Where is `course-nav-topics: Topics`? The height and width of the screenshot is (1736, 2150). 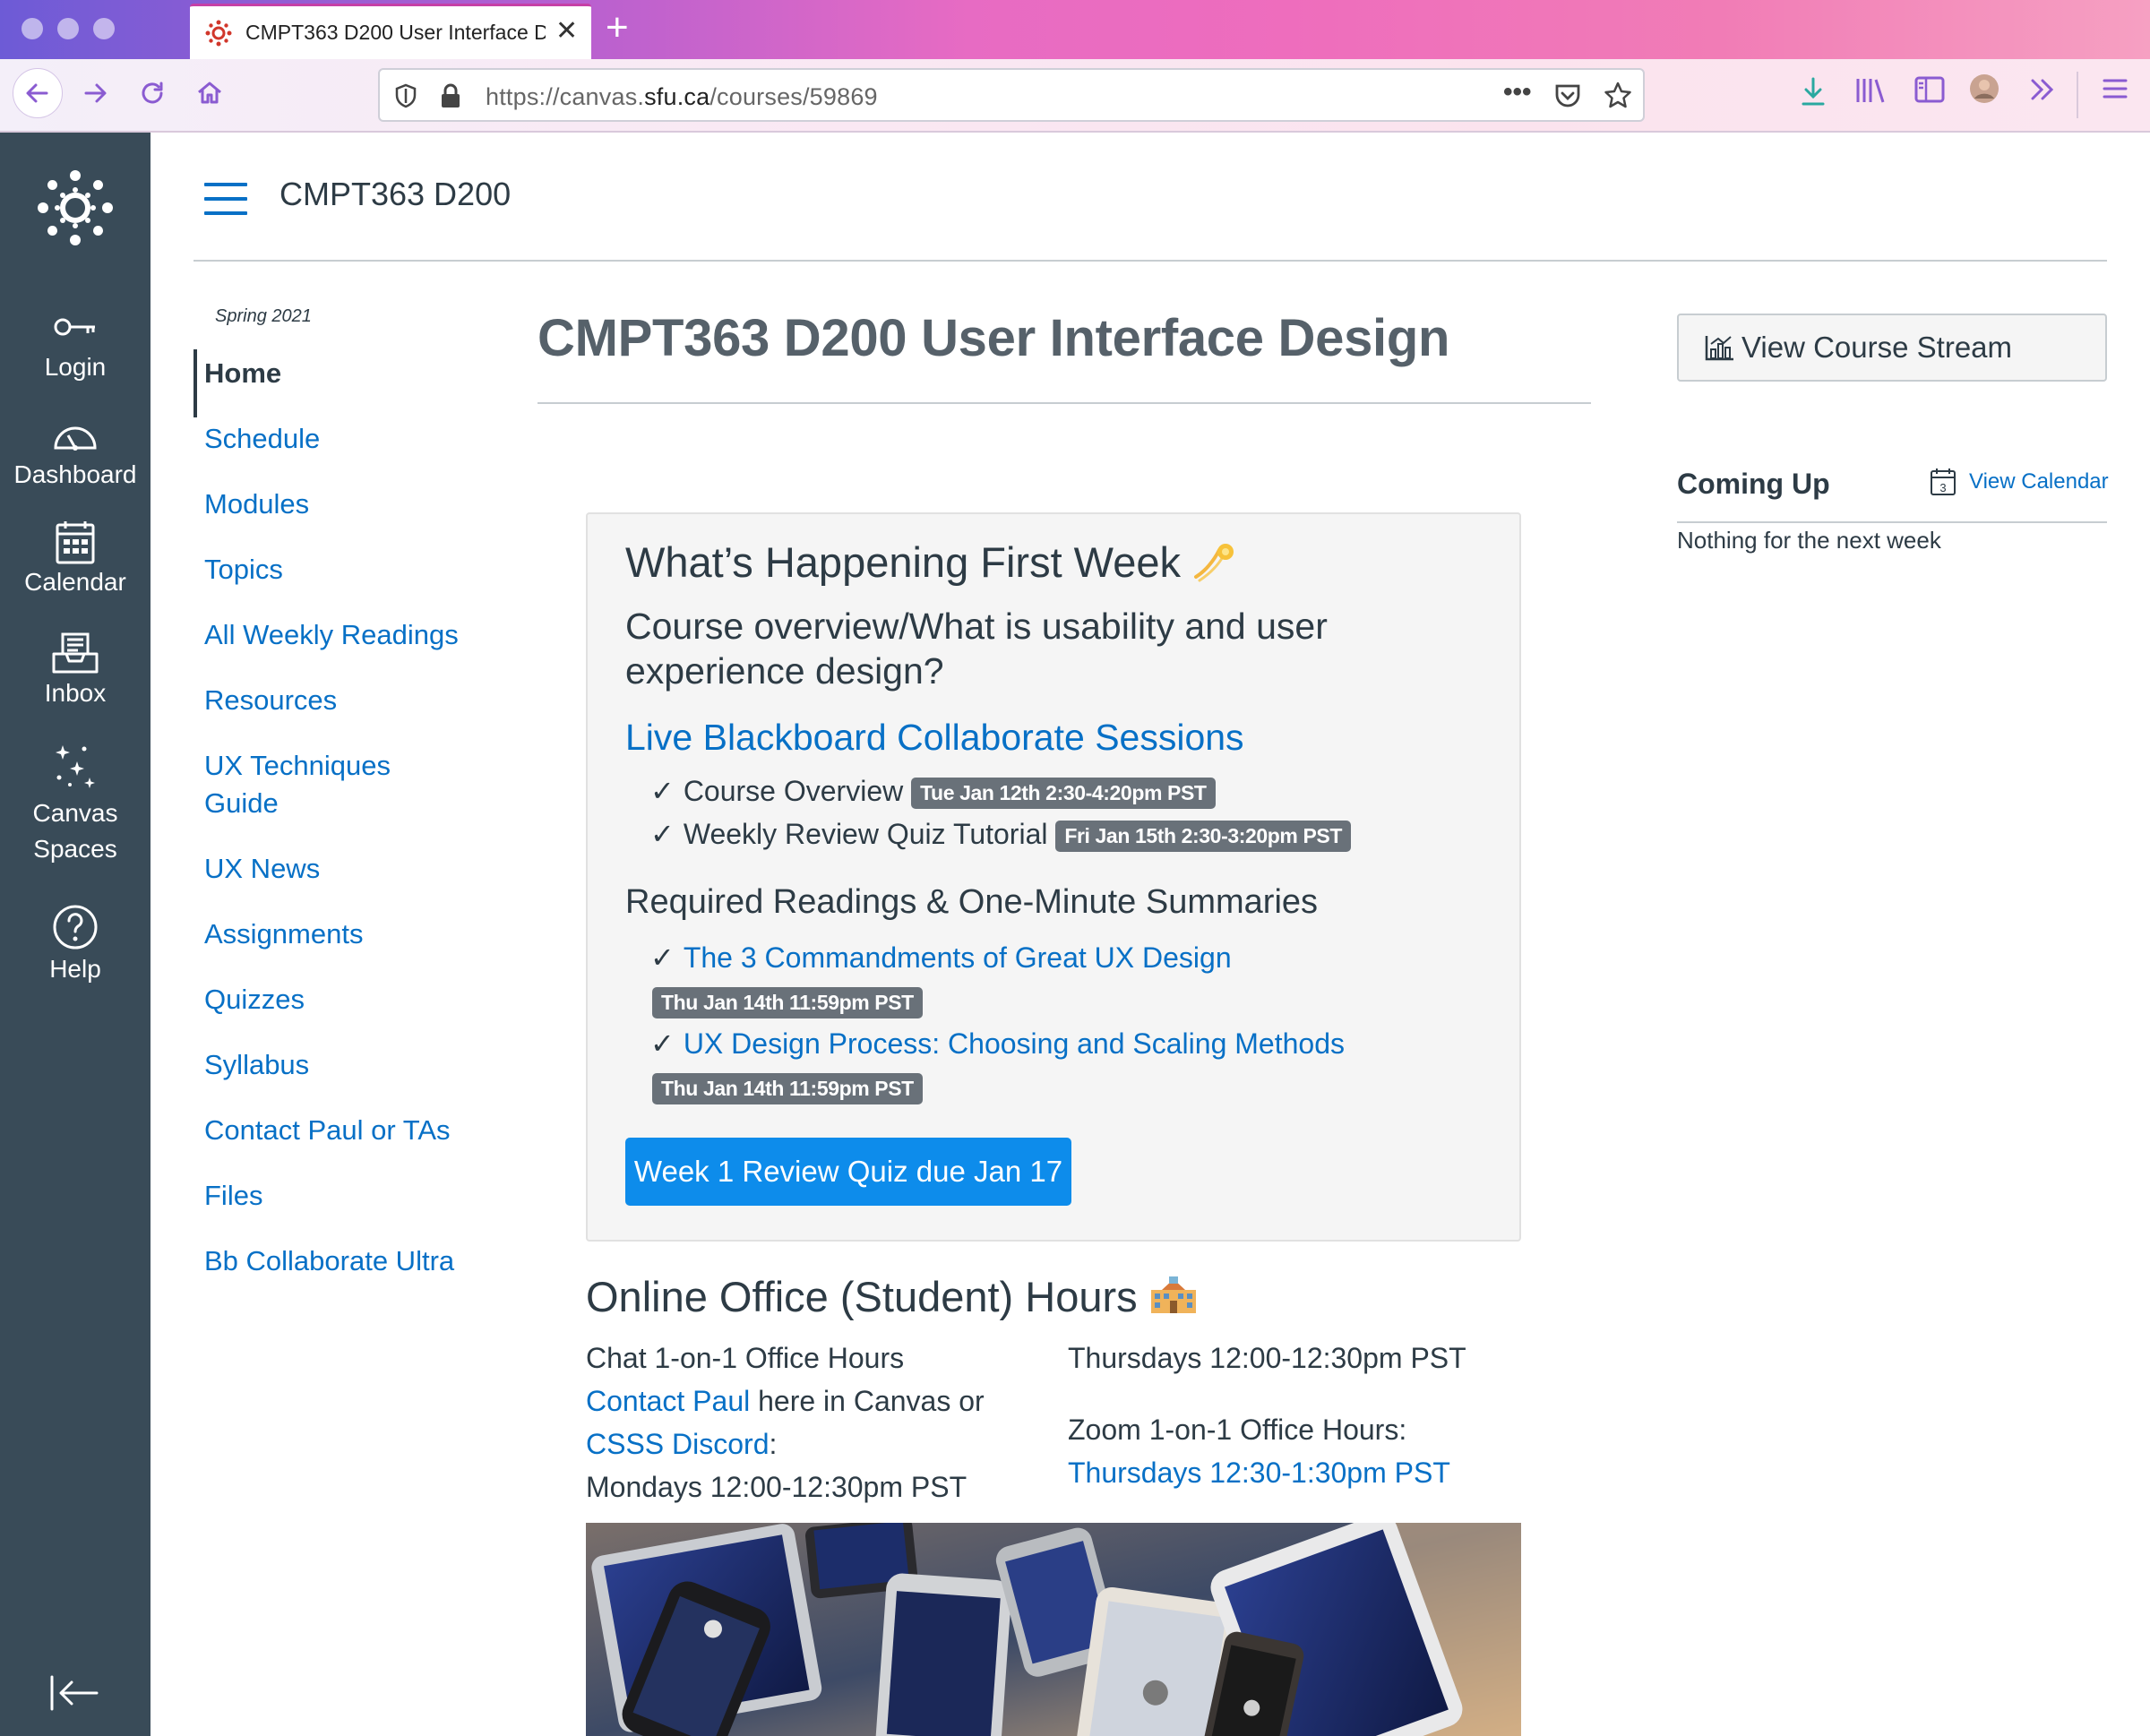
course-nav-topics: Topics is located at coordinates (346, 570).